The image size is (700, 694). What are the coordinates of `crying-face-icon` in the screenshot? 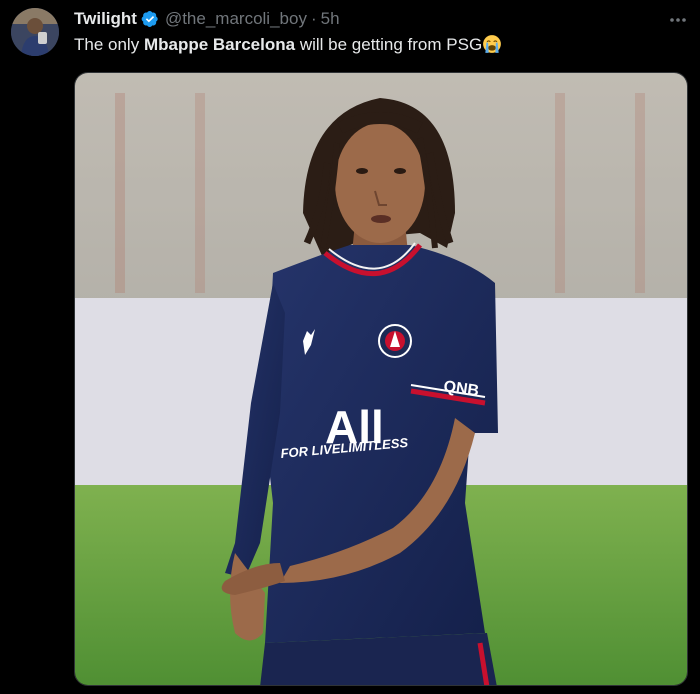 It's located at (492, 44).